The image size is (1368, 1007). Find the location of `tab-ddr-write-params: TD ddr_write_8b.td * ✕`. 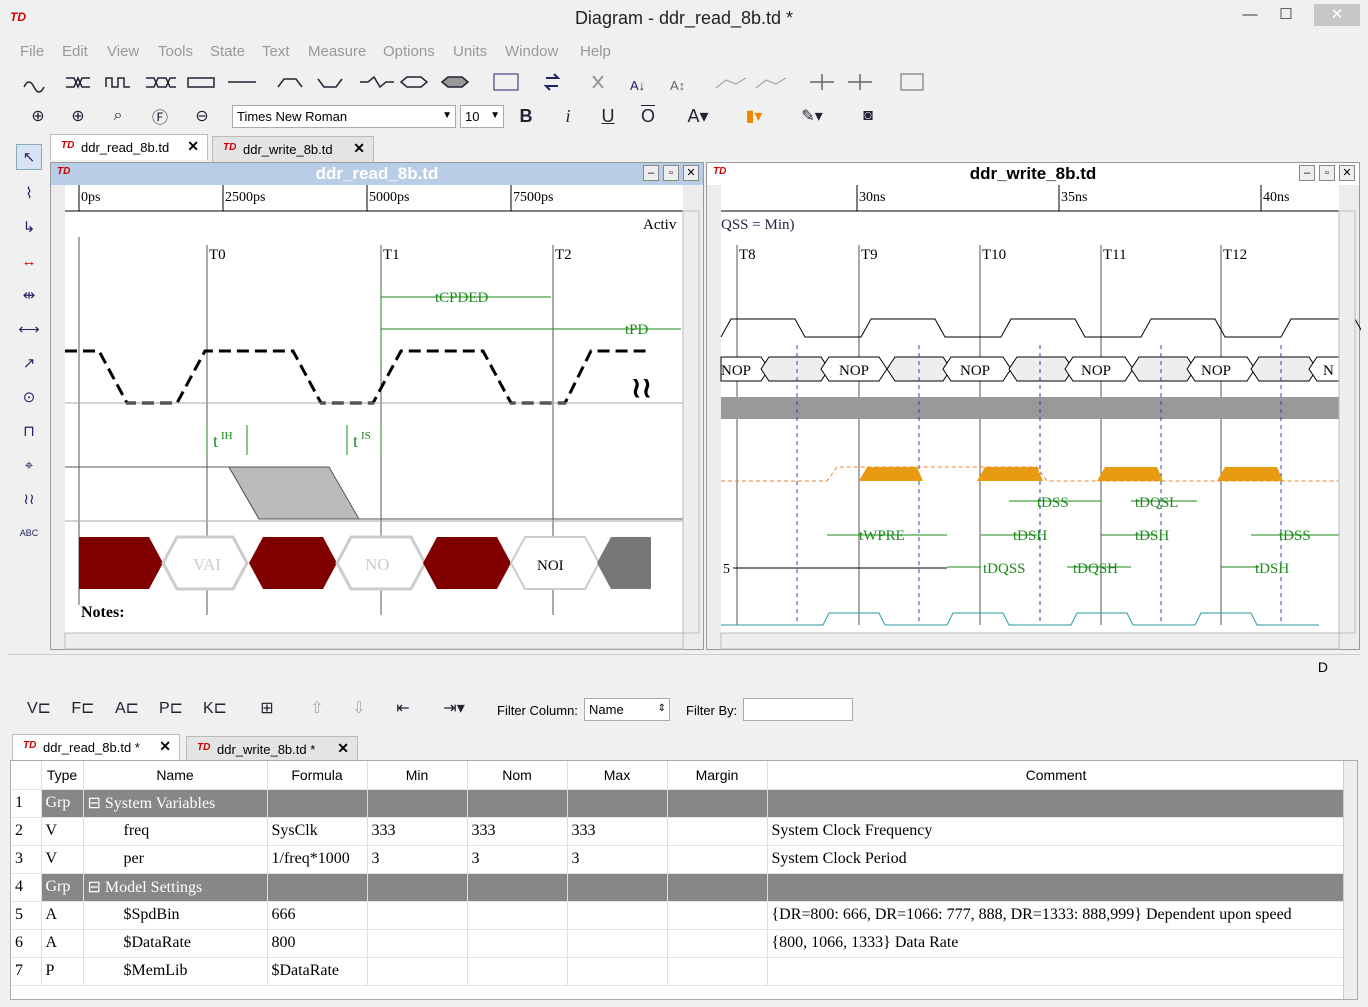

tab-ddr-write-params: TD ddr_write_8b.td * ✕ is located at coordinates (272, 749).